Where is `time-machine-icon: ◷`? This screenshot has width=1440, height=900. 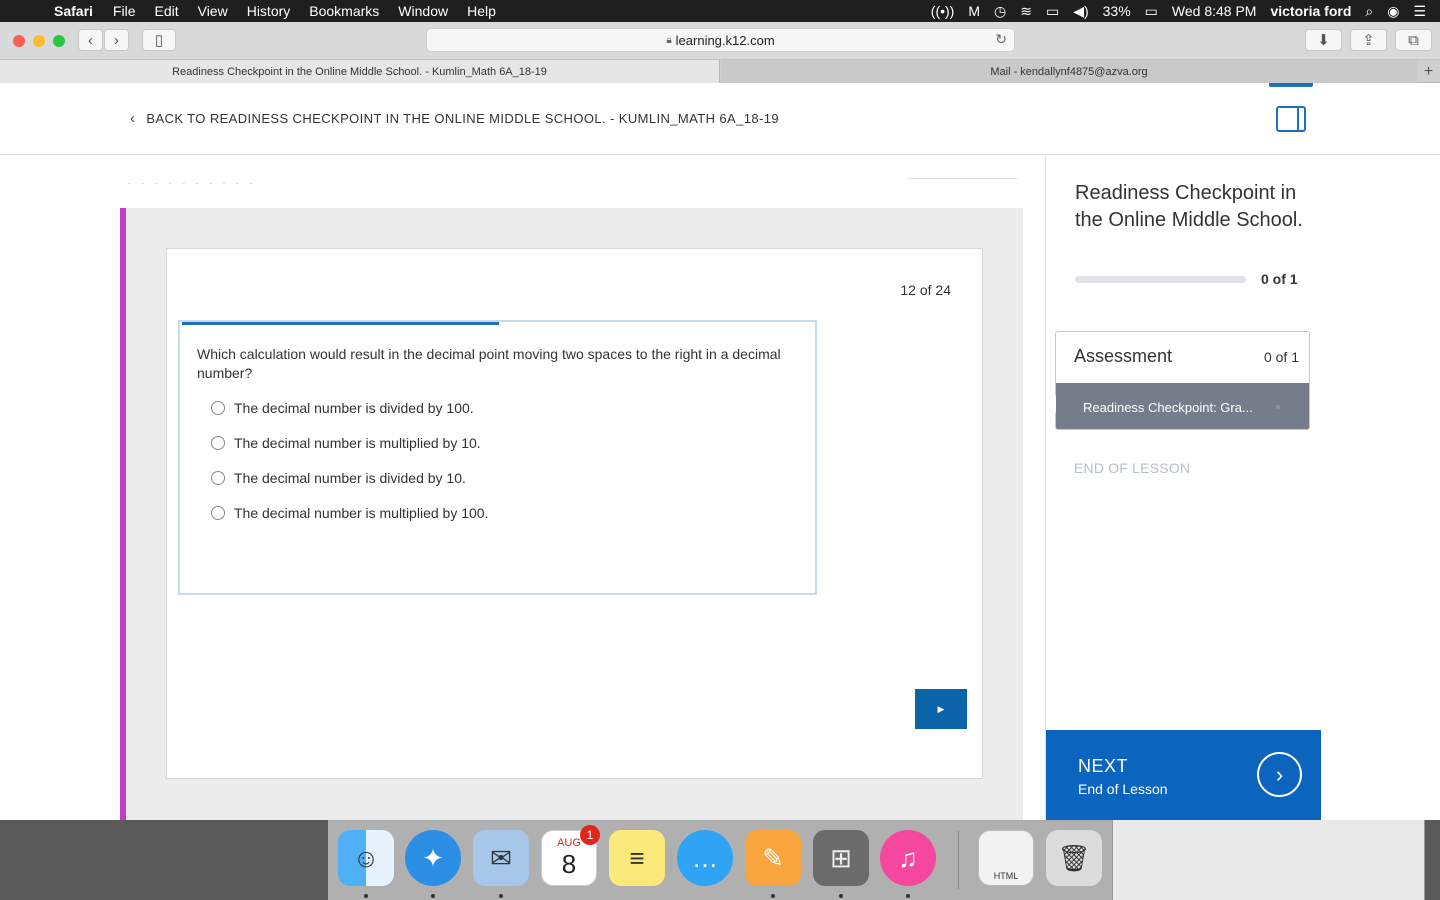
time-machine-icon: ◷ is located at coordinates (1000, 11).